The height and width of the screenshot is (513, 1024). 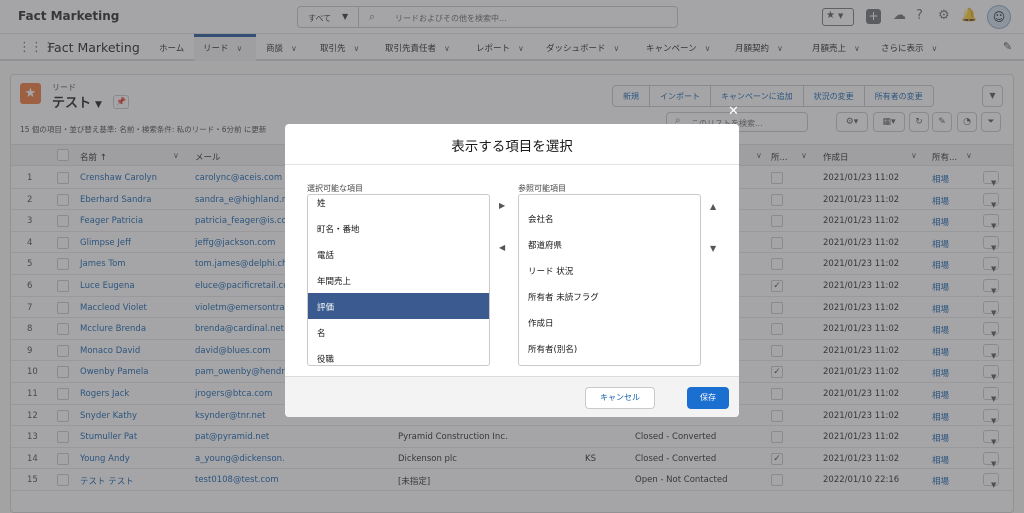 I want to click on move-up-button: ▲, so click(x=713, y=206).